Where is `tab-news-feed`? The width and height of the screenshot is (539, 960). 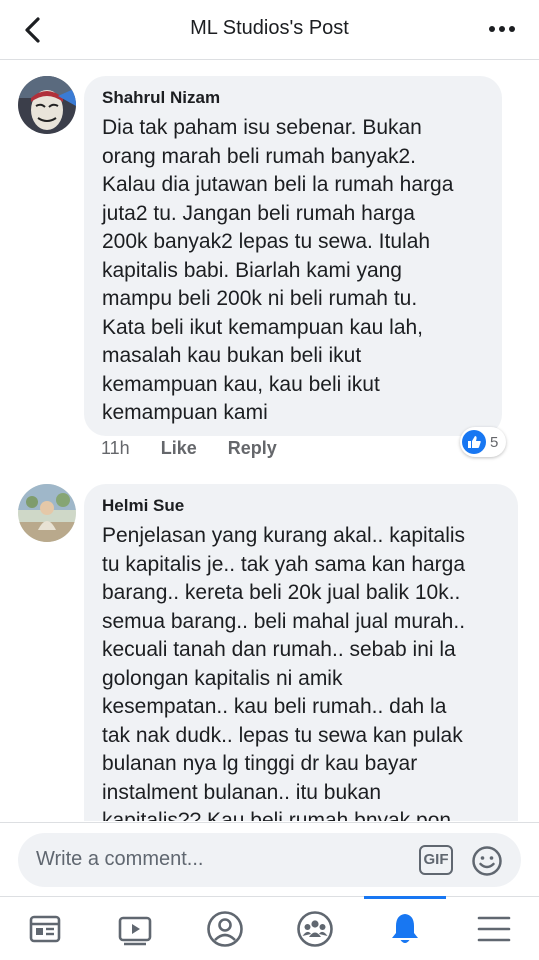 tab-news-feed is located at coordinates (45, 928).